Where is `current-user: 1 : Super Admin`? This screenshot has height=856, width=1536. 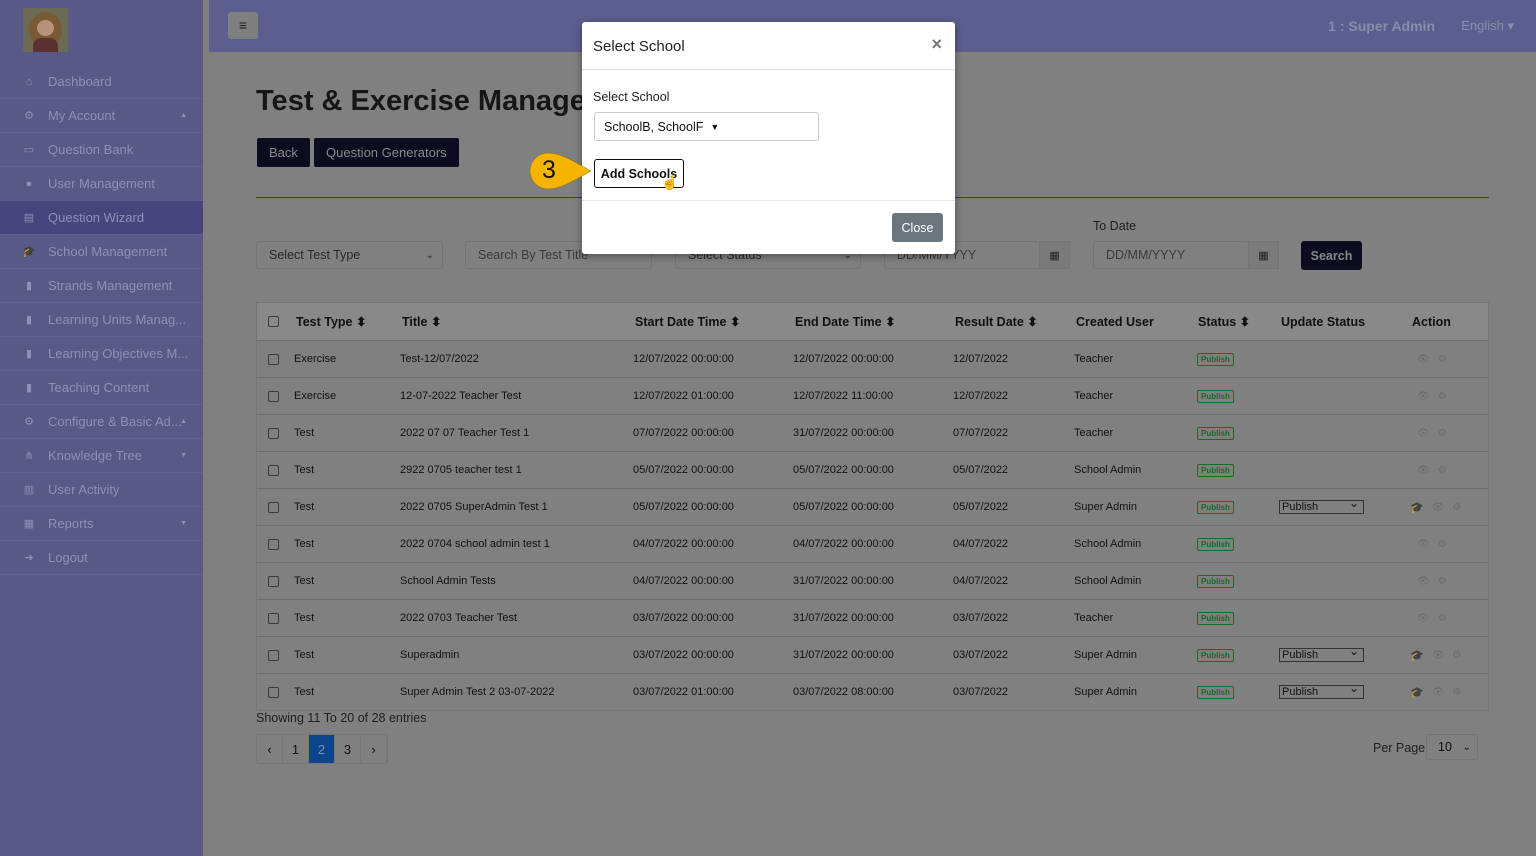 current-user: 1 : Super Admin is located at coordinates (1381, 26).